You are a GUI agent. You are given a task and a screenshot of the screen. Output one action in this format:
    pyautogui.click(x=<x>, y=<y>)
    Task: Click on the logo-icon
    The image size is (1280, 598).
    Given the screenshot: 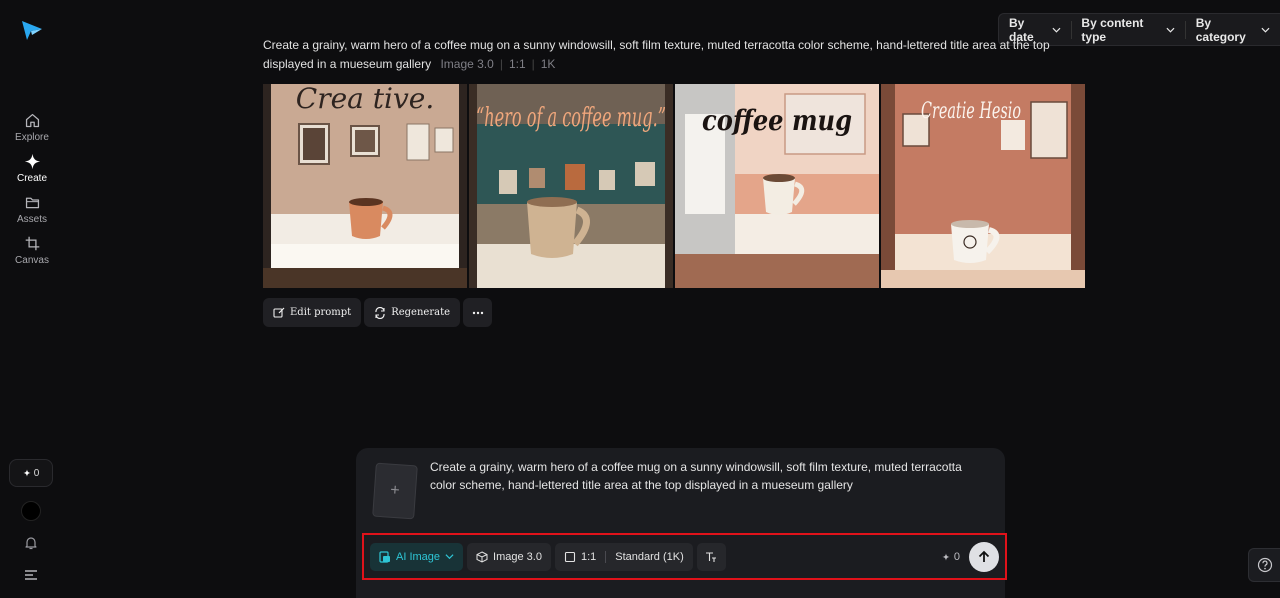 What is the action you would take?
    pyautogui.click(x=32, y=30)
    